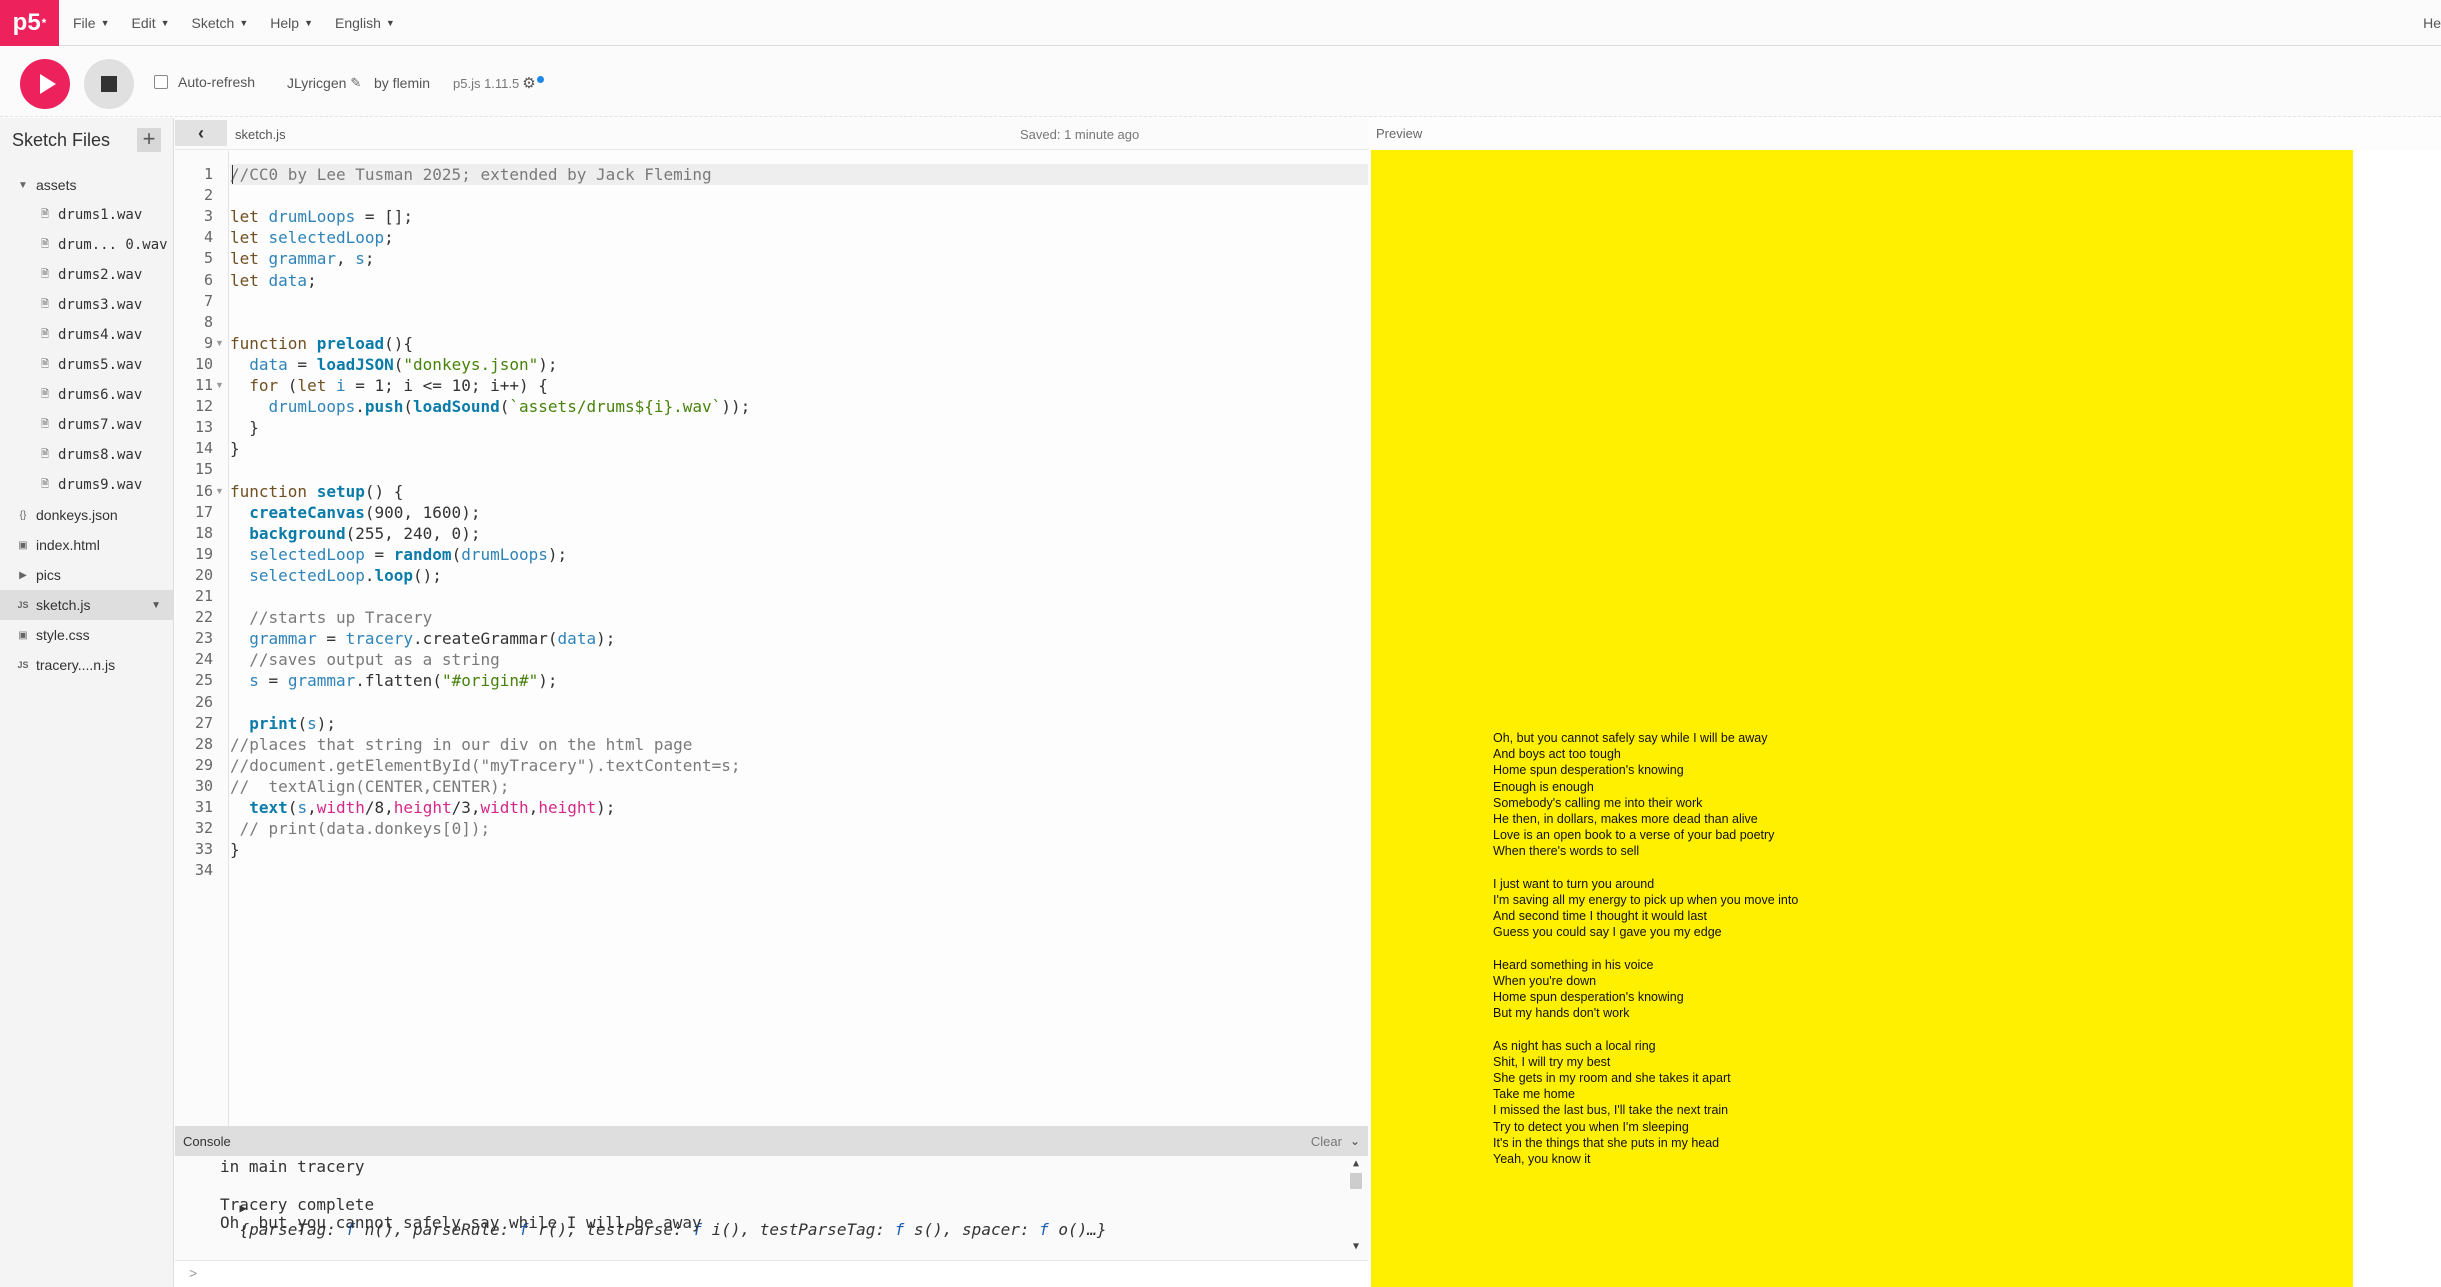 This screenshot has width=2441, height=1287. Describe the element at coordinates (86, 425) in the screenshot. I see `file-item: 🗎 drums7.wav` at that location.